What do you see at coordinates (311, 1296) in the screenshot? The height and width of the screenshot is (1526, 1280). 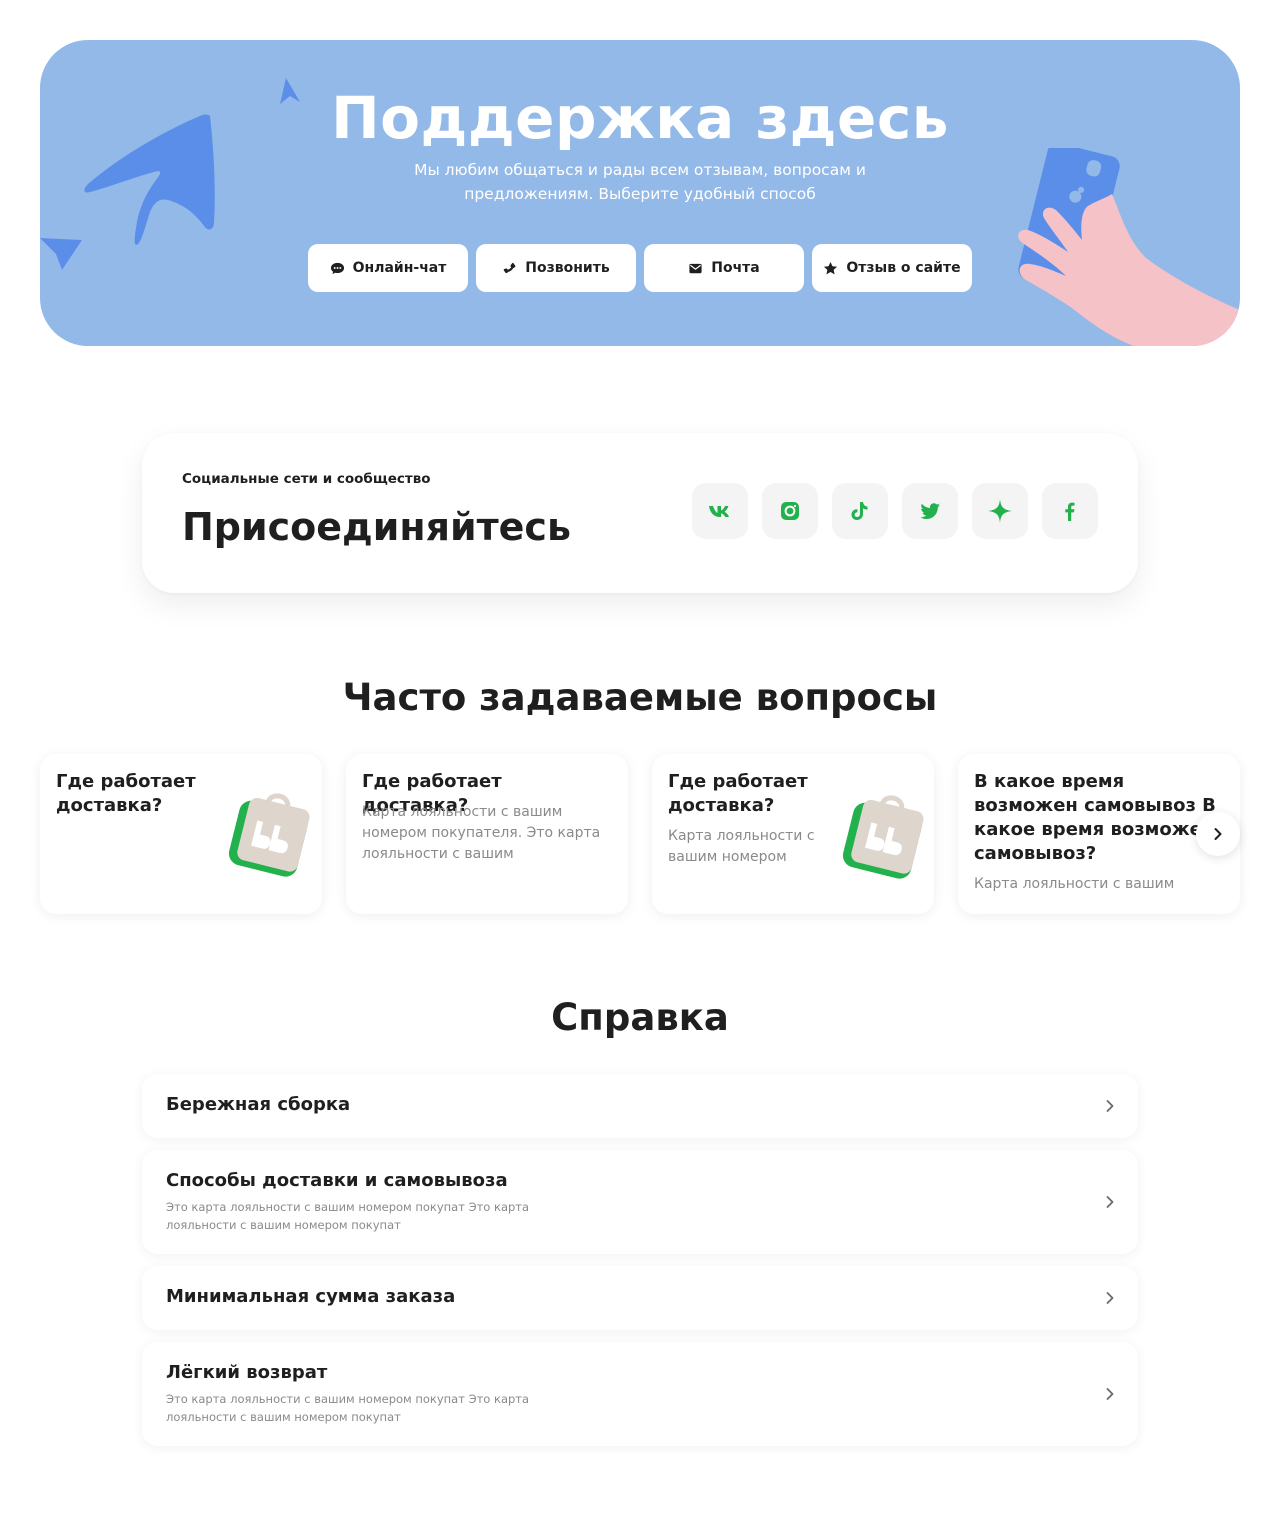 I see `help-item-title: Минимальная сумма заказа` at bounding box center [311, 1296].